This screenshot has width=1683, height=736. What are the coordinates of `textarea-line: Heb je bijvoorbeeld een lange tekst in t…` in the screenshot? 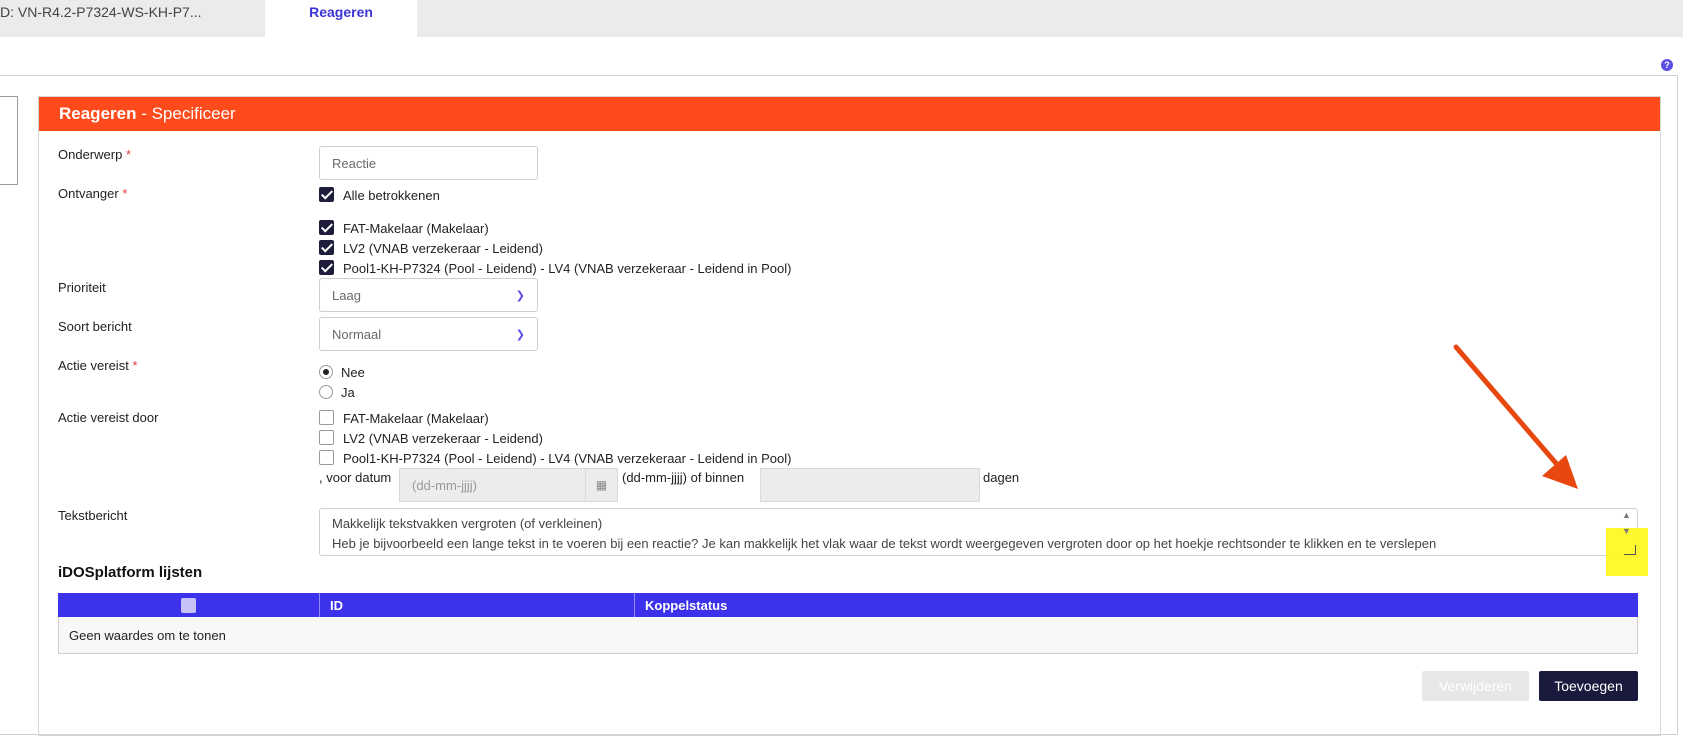 It's located at (884, 543).